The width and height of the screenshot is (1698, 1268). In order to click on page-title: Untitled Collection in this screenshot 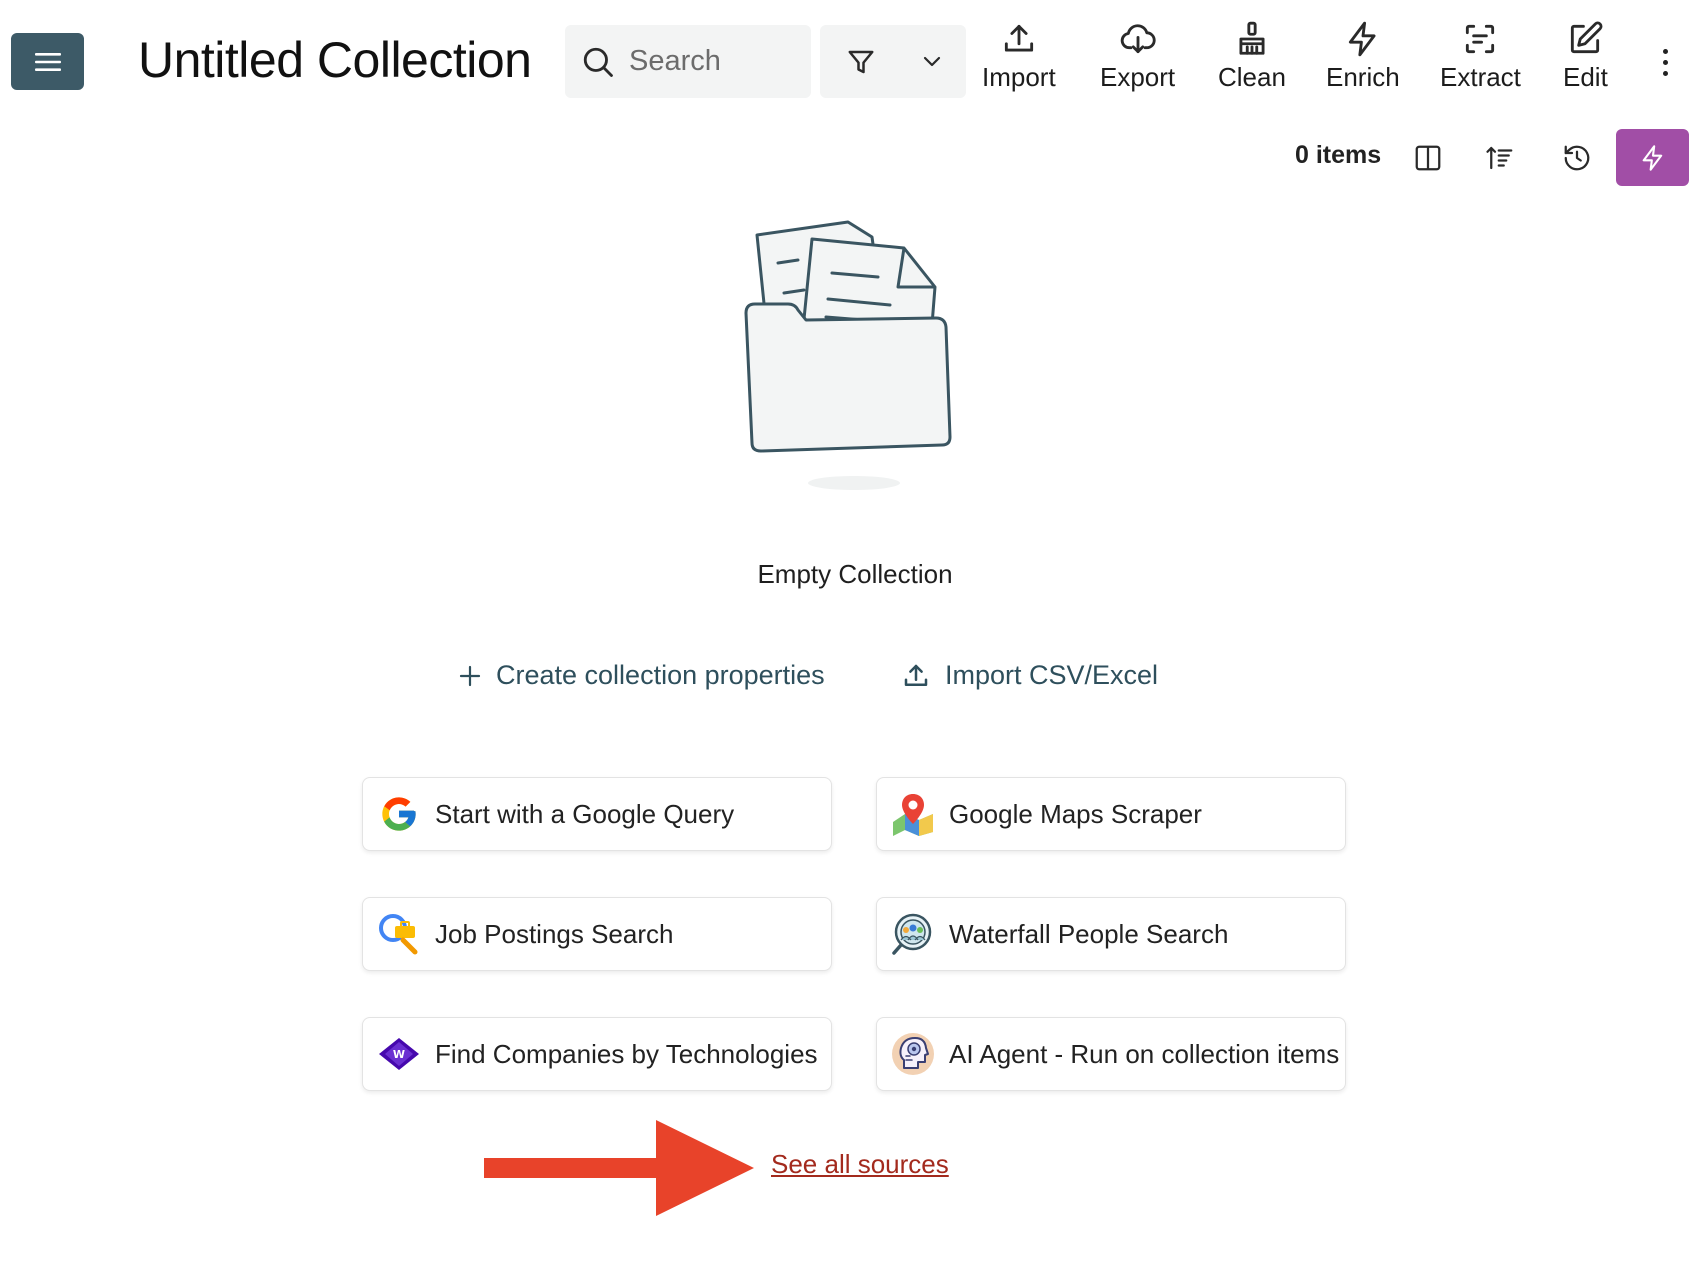, I will do `click(335, 60)`.